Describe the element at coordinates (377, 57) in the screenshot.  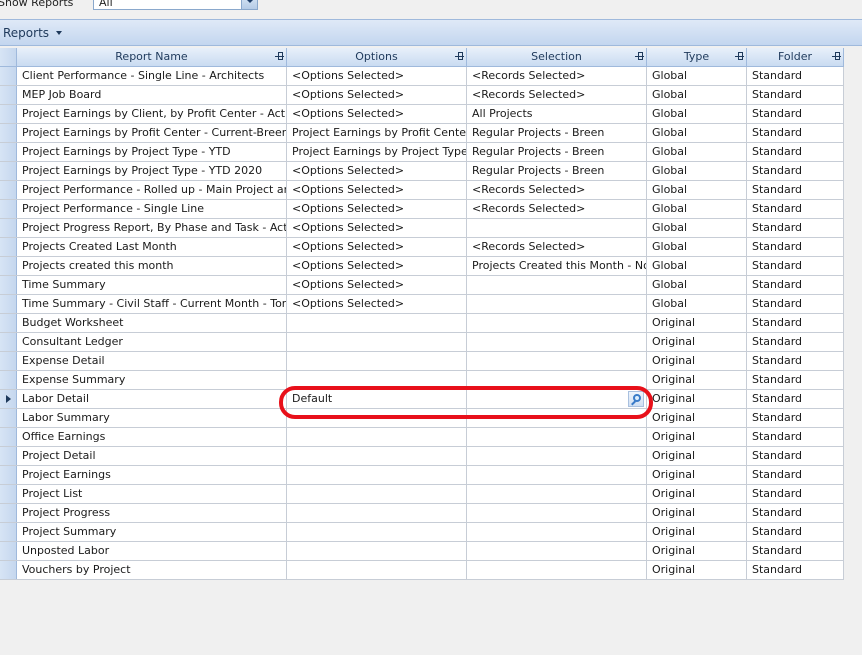
I see `column-header-options: Options` at that location.